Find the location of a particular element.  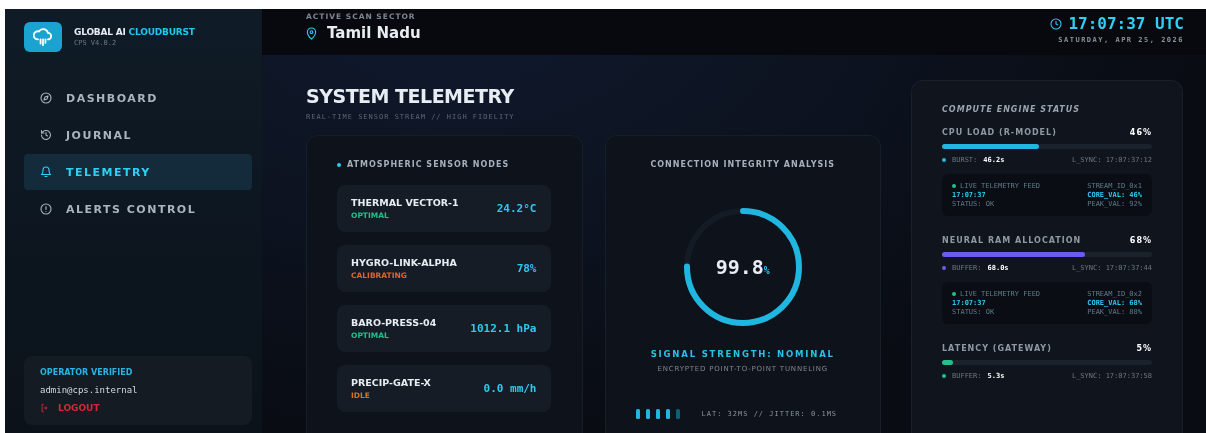

brand-name: GLOBAL AI CLOUDBURST is located at coordinates (134, 31).